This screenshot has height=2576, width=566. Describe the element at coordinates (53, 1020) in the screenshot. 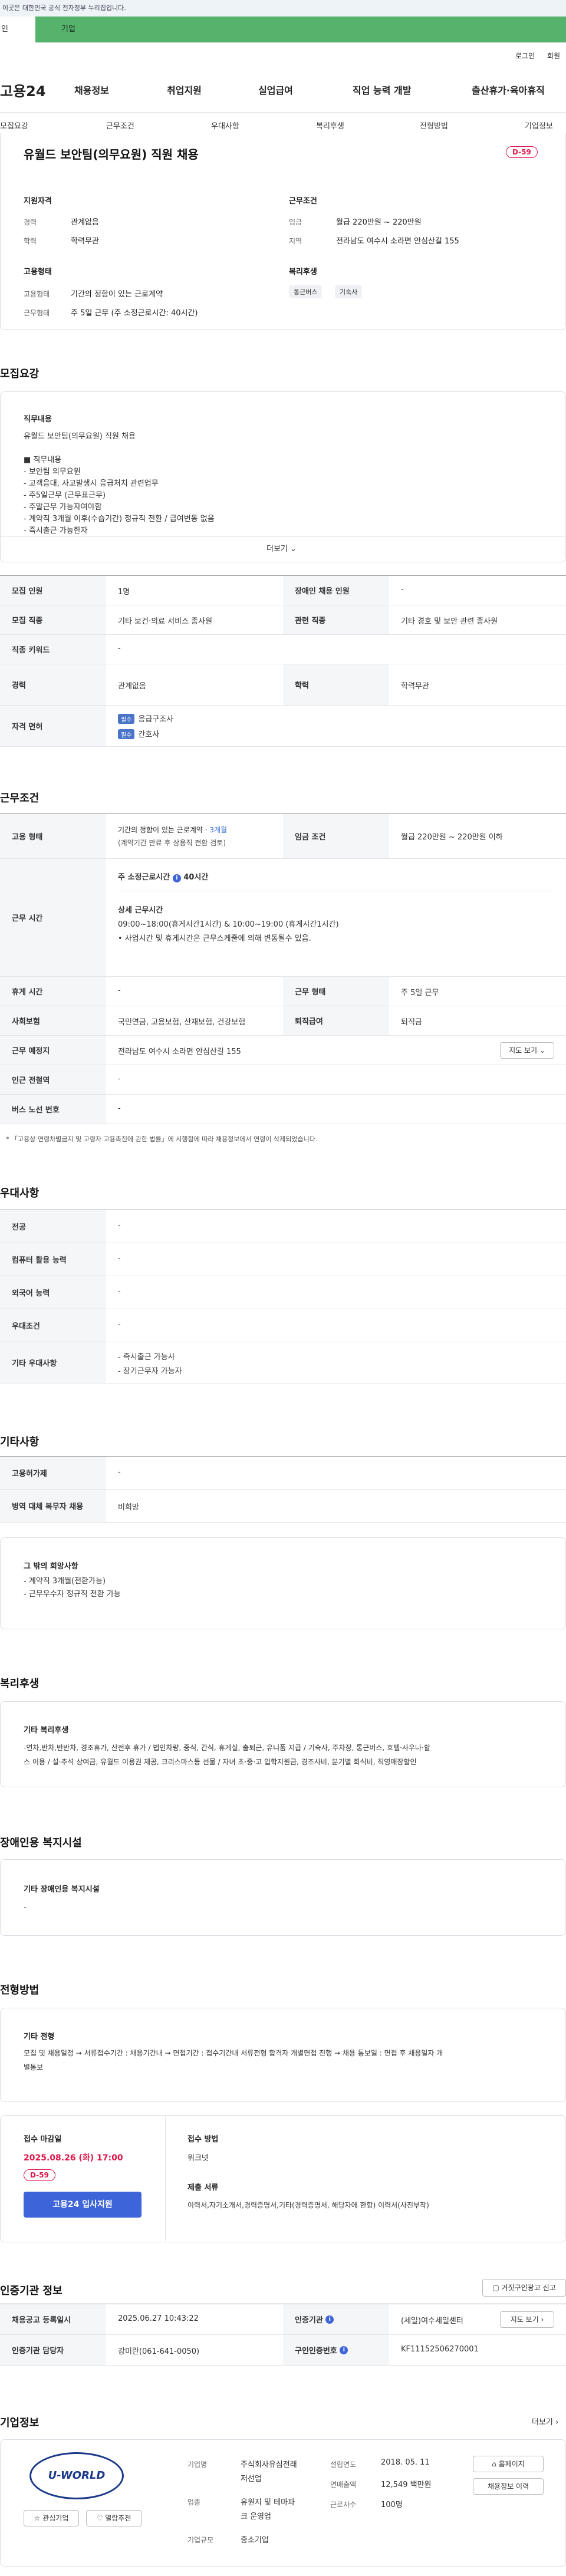

I see `th-insurance: 사회보험` at that location.